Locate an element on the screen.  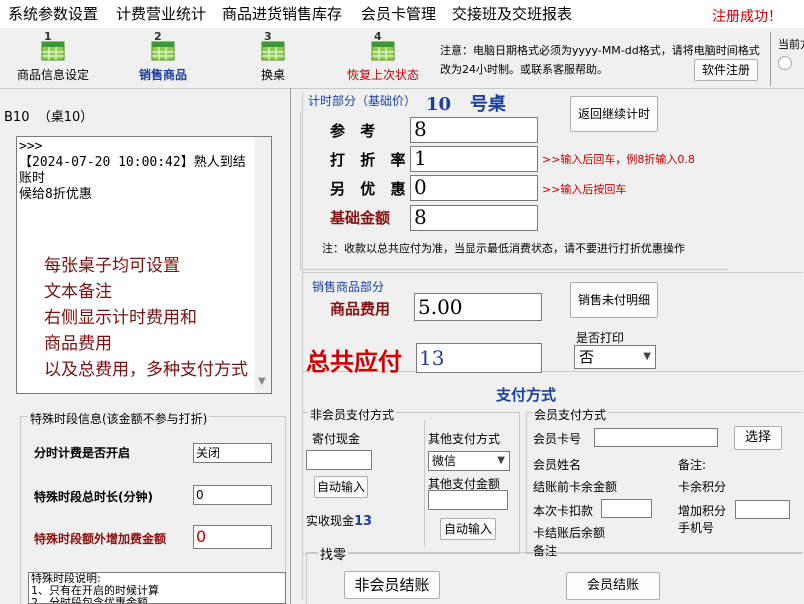
menu-billing-stats: 计费营业统计 is located at coordinates (161, 13).